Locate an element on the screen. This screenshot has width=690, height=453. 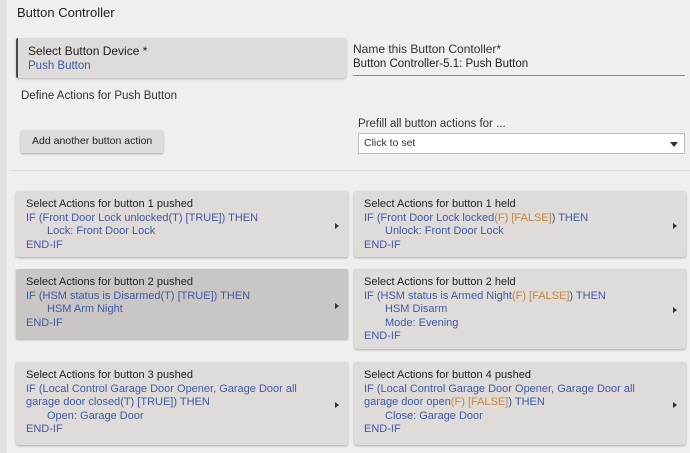
card-title: Select Actions for button 4 pushed is located at coordinates (447, 375).